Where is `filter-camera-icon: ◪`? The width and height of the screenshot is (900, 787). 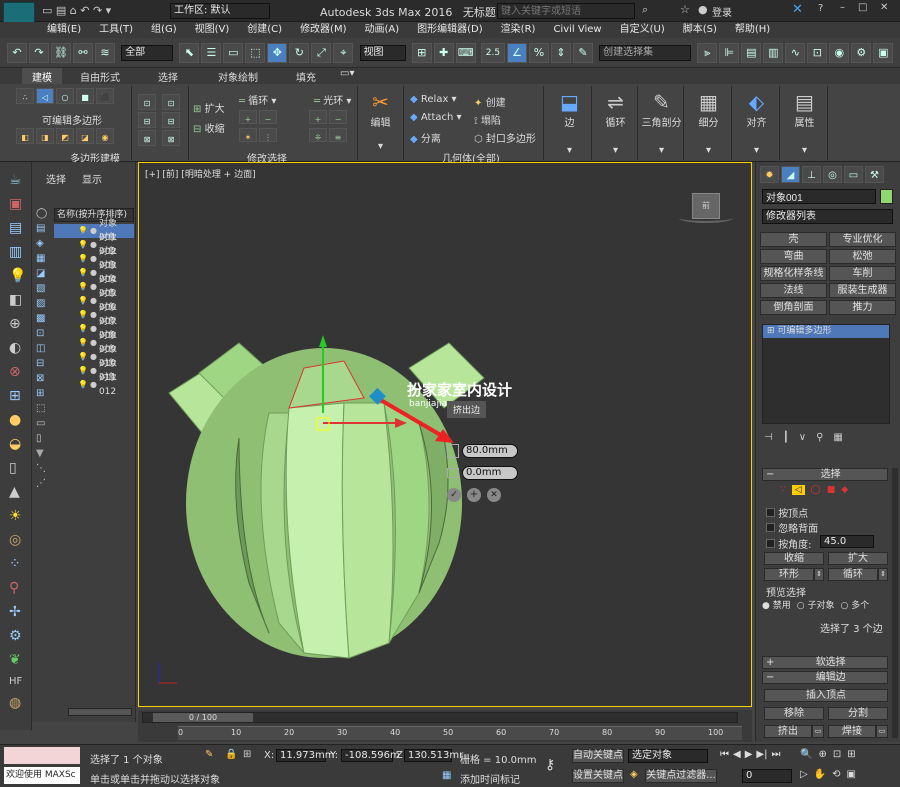
filter-camera-icon: ◪ is located at coordinates (41, 273).